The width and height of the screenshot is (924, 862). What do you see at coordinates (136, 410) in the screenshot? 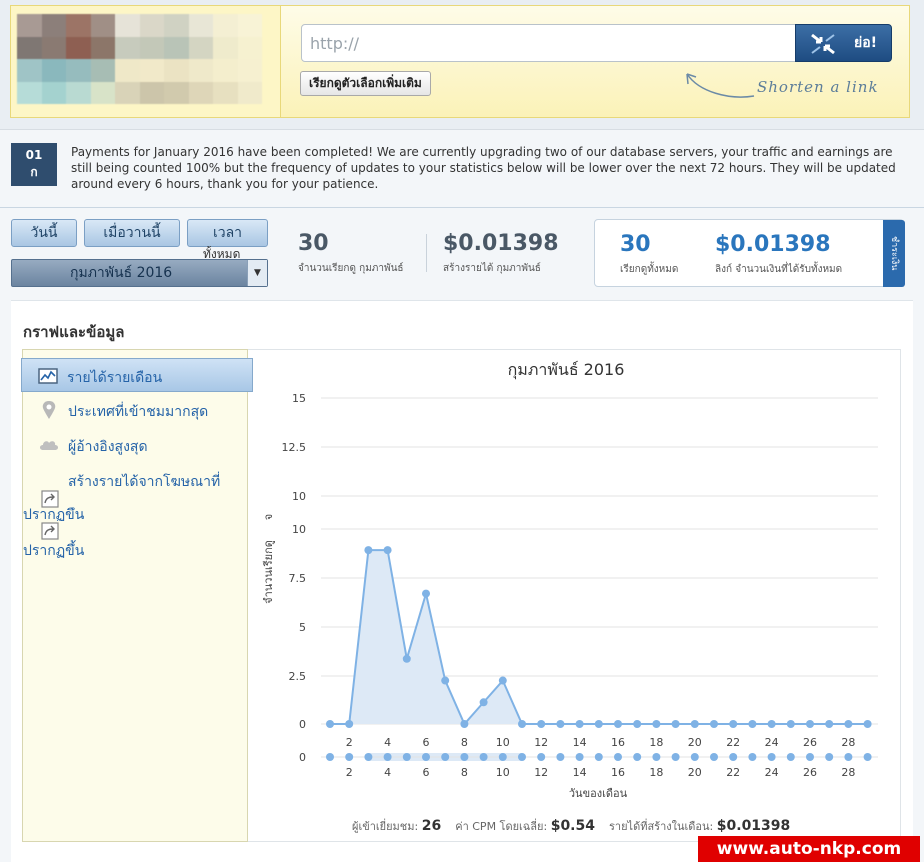
I see `menu-item-top-countries: ประเทศที่เข้าชมมากสุด` at bounding box center [136, 410].